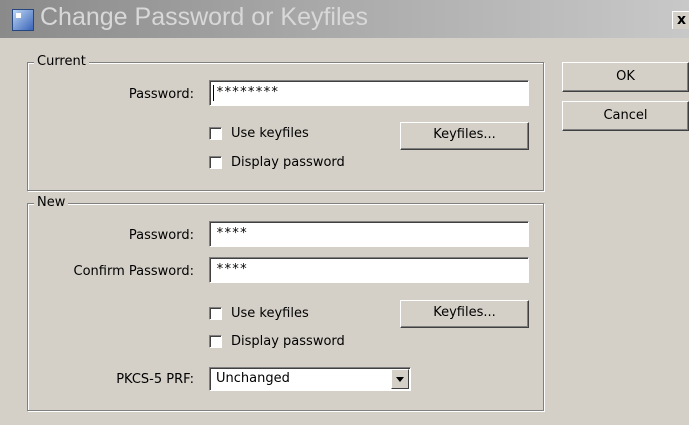 The image size is (689, 425). Describe the element at coordinates (310, 379) in the screenshot. I see `prf-dropdown: Unchanged` at that location.